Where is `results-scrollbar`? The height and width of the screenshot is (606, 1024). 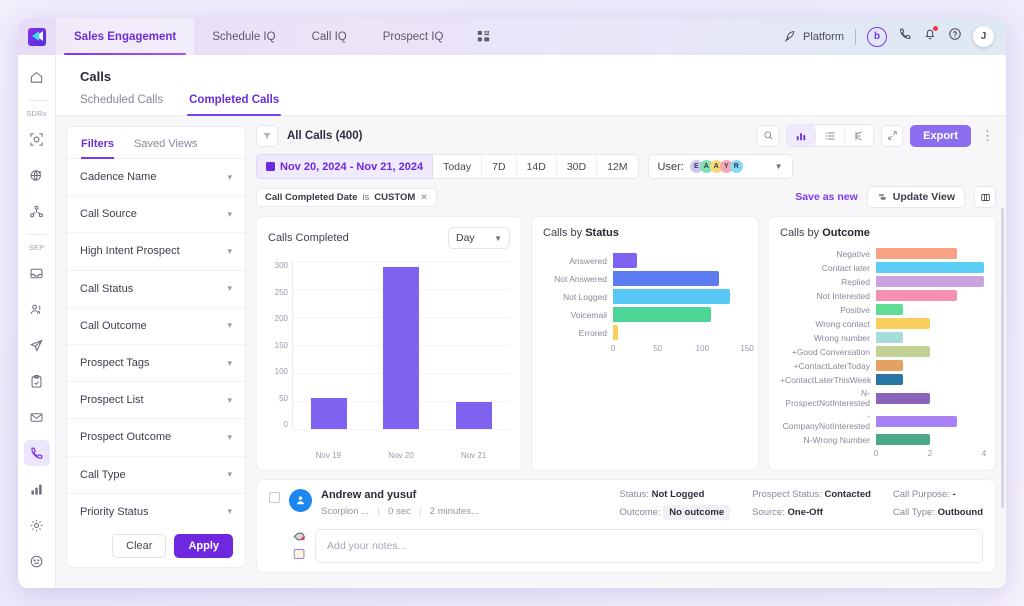
results-scrollbar is located at coordinates (1002, 358).